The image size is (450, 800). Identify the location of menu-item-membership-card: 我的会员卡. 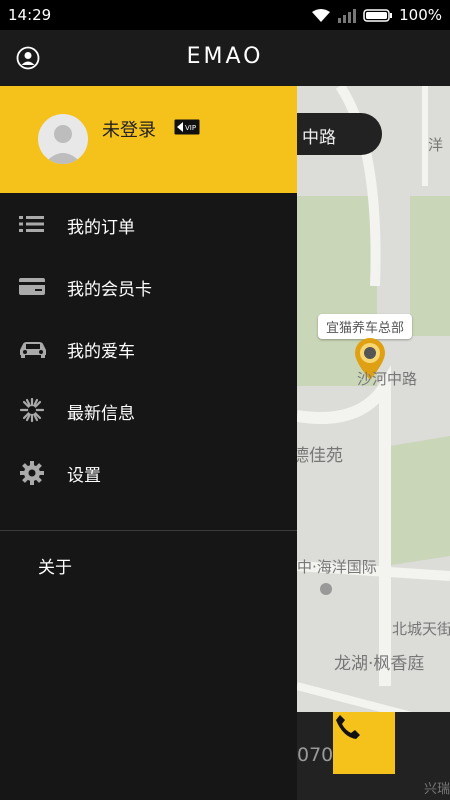
(148, 286).